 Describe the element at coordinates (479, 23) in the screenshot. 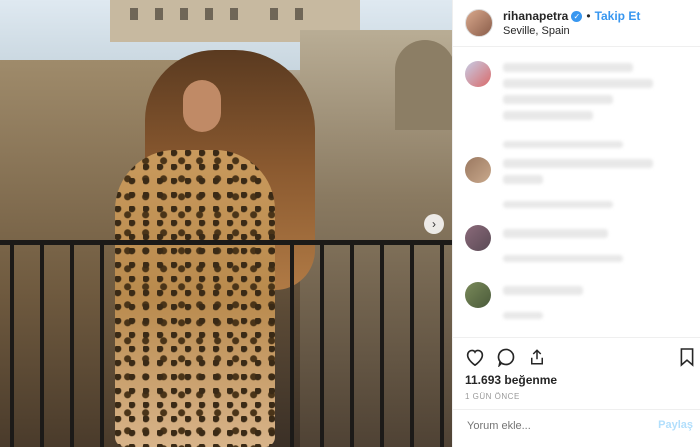

I see `avatar` at that location.